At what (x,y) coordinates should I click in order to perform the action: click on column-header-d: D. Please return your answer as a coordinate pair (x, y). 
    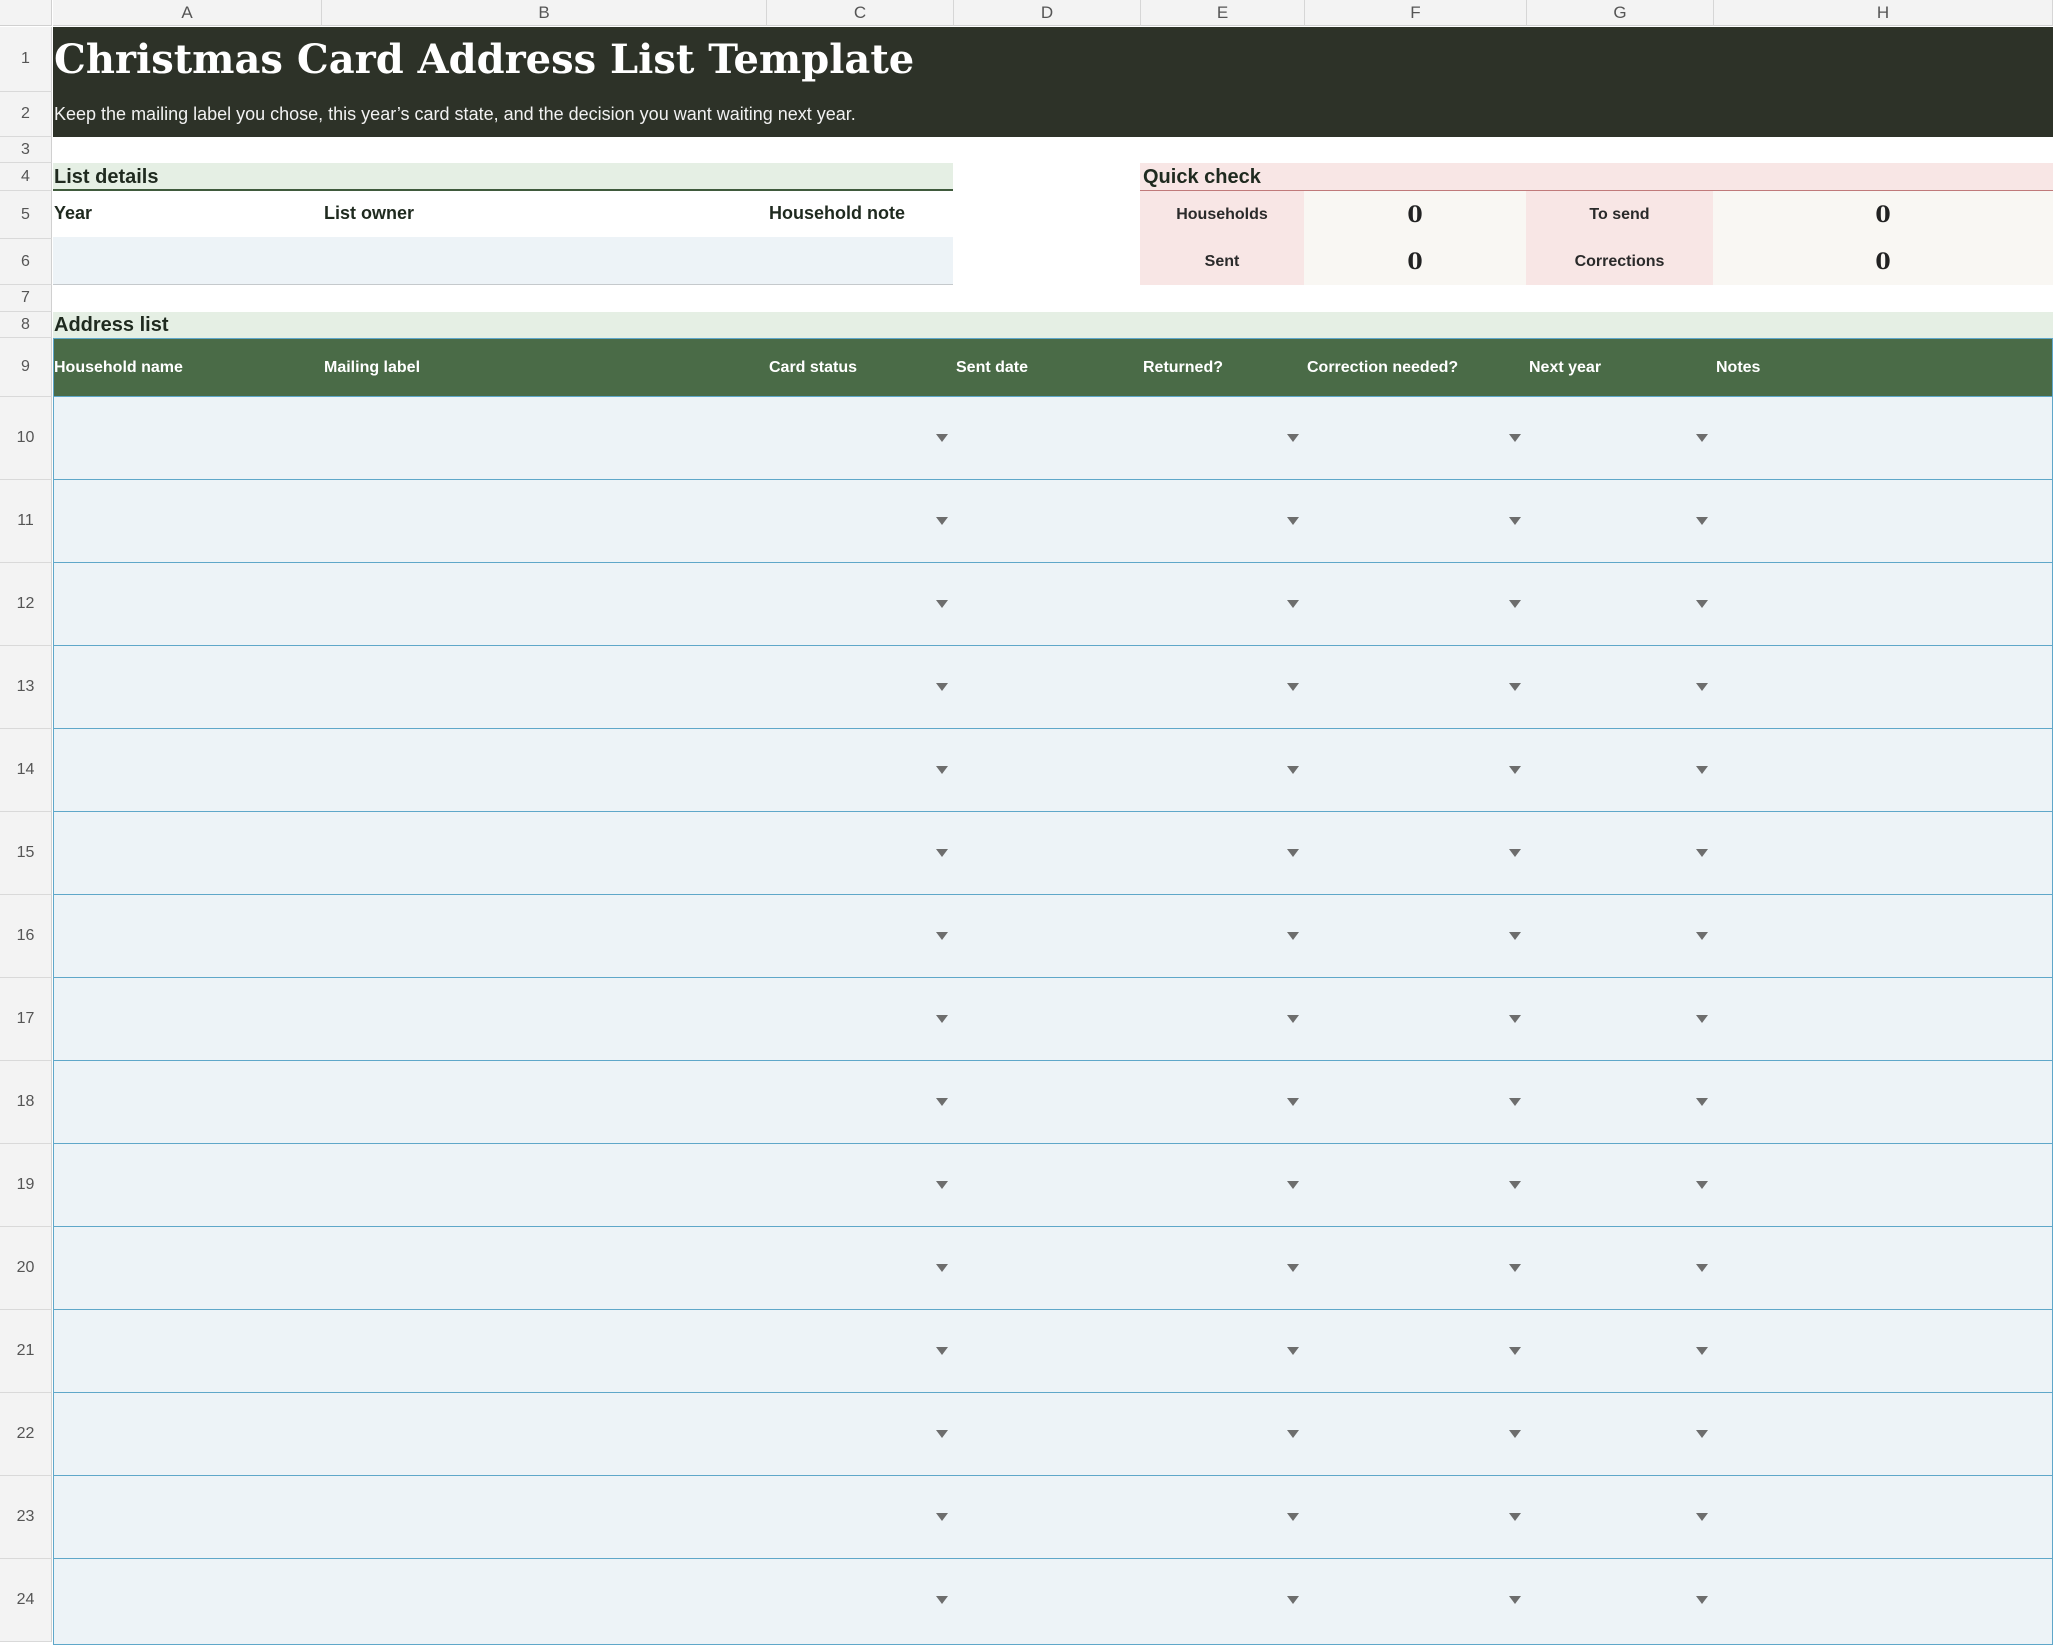
    Looking at the image, I should click on (1047, 13).